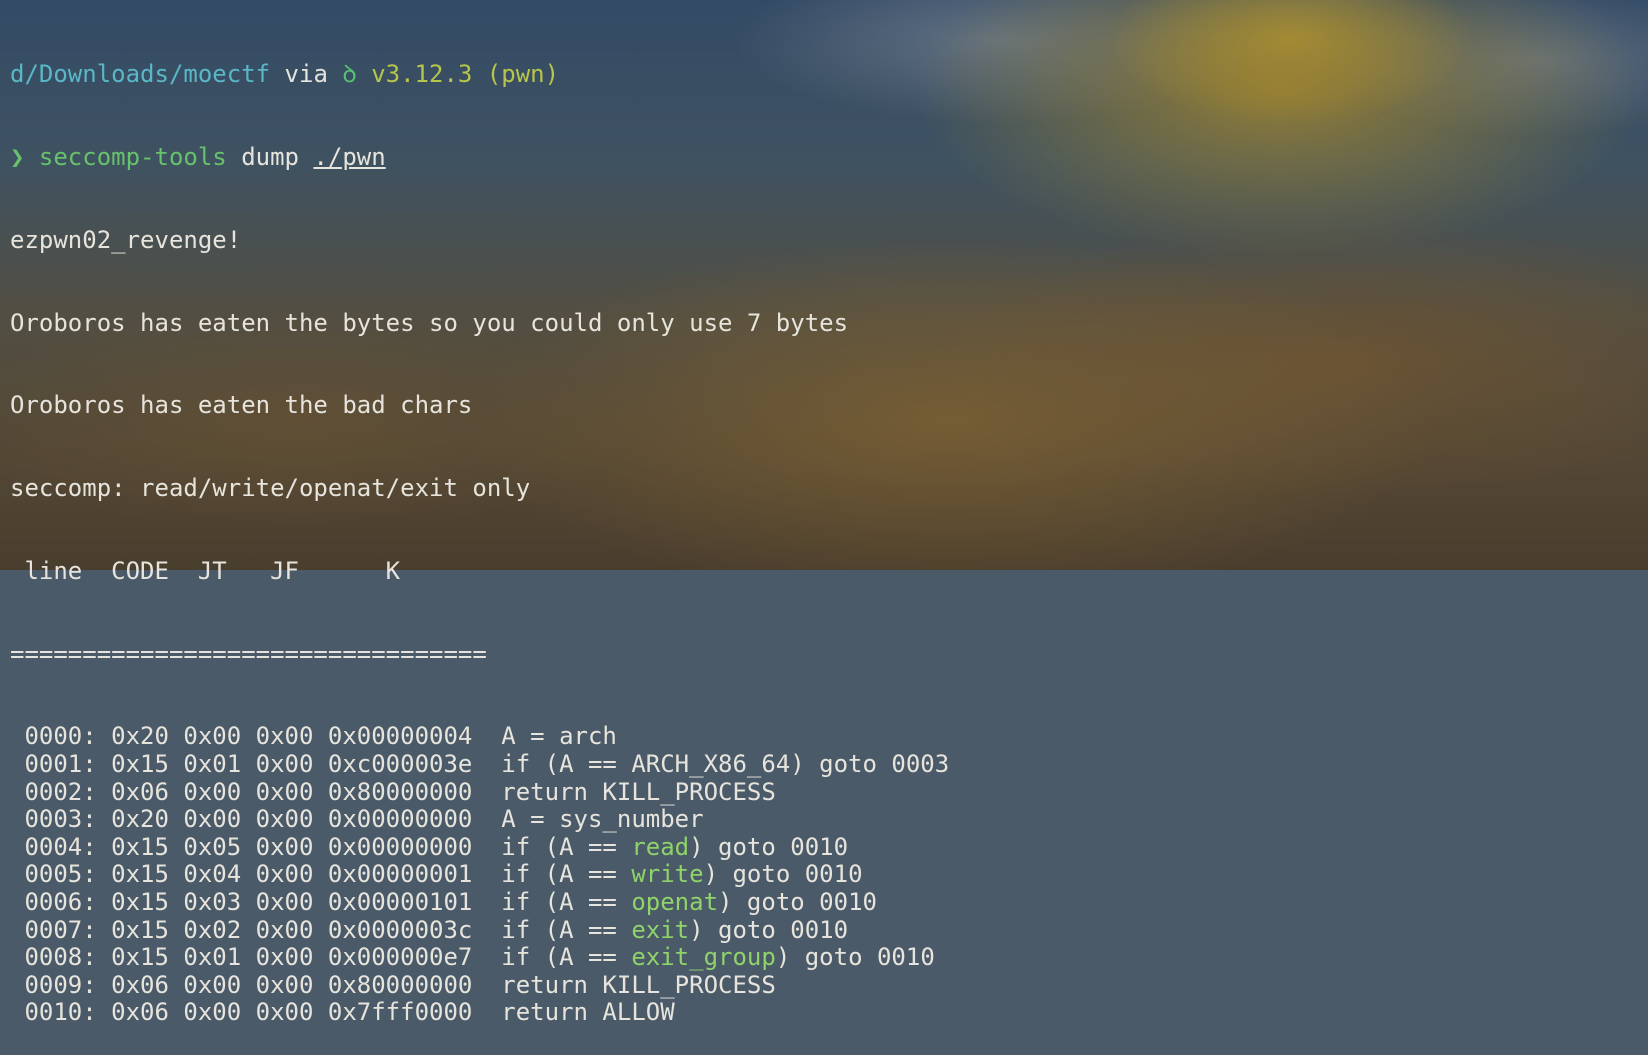 Image resolution: width=1648 pixels, height=1055 pixels. I want to click on dump-row-text: 0007: 0x15 0x02 0x00 0x0000003c if (A ==, so click(321, 929).